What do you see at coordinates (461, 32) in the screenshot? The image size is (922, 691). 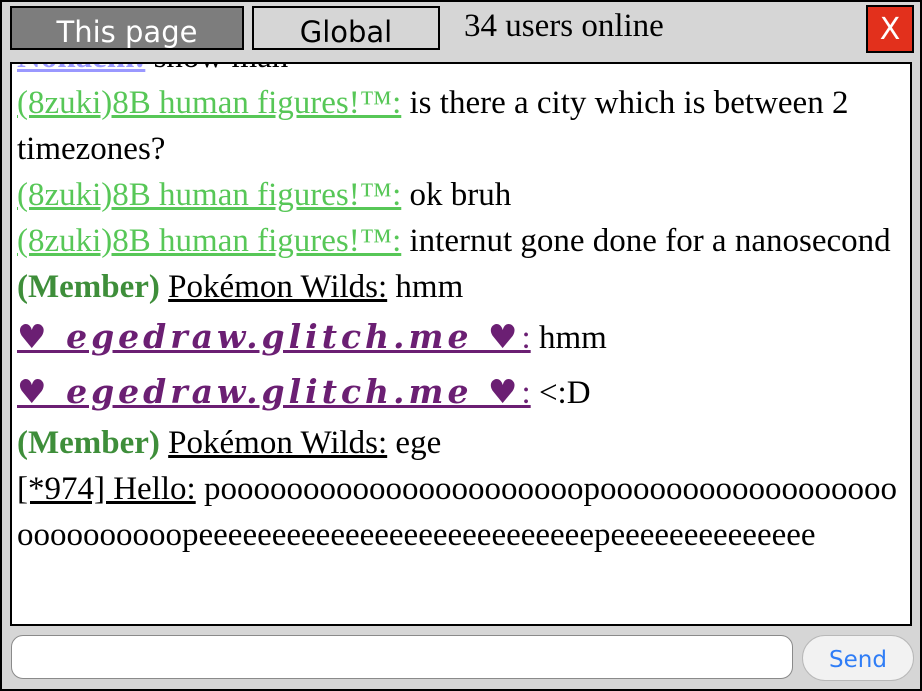 I see `chat-header: This page Global 34 users online X` at bounding box center [461, 32].